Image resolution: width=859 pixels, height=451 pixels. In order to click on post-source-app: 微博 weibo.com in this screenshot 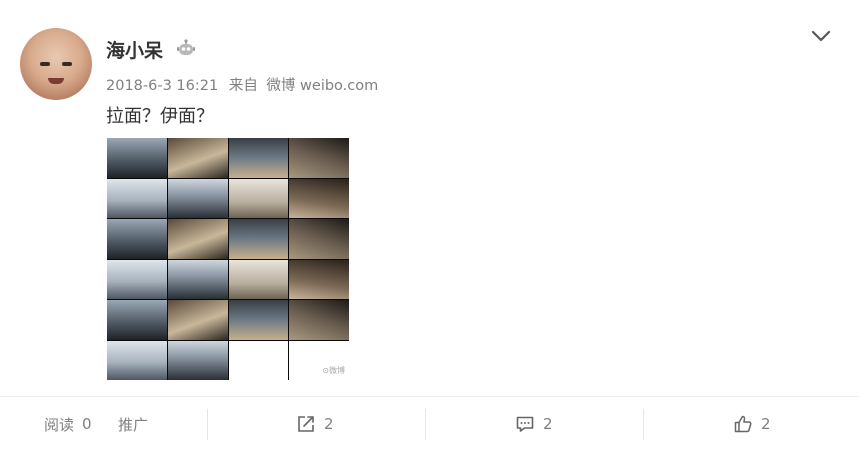, I will do `click(322, 86)`.